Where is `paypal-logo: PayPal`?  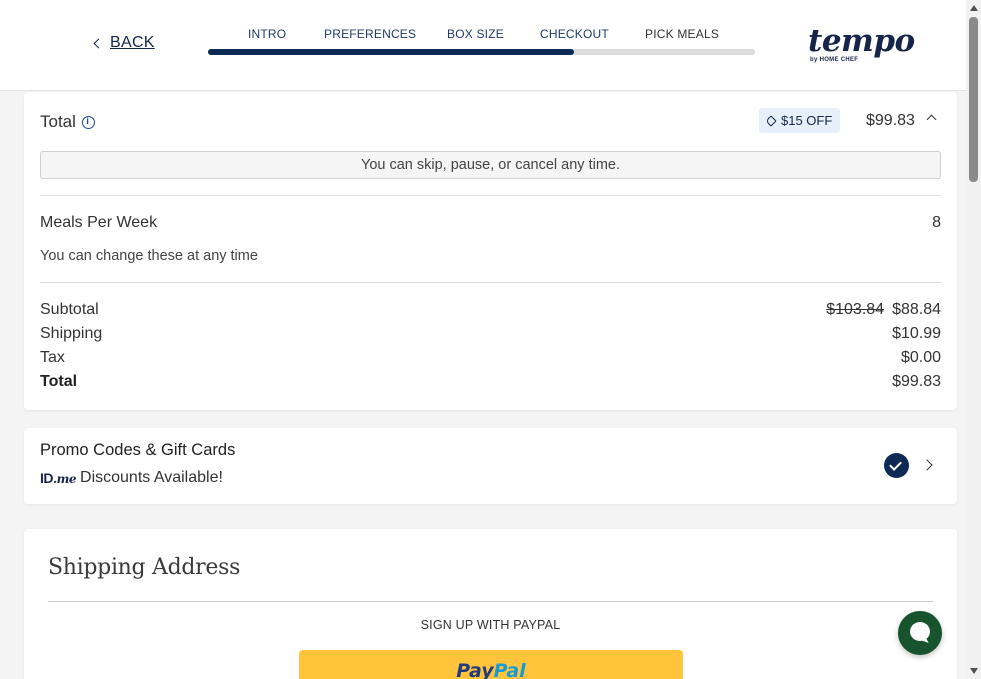
paypal-logo: PayPal is located at coordinates (490, 669).